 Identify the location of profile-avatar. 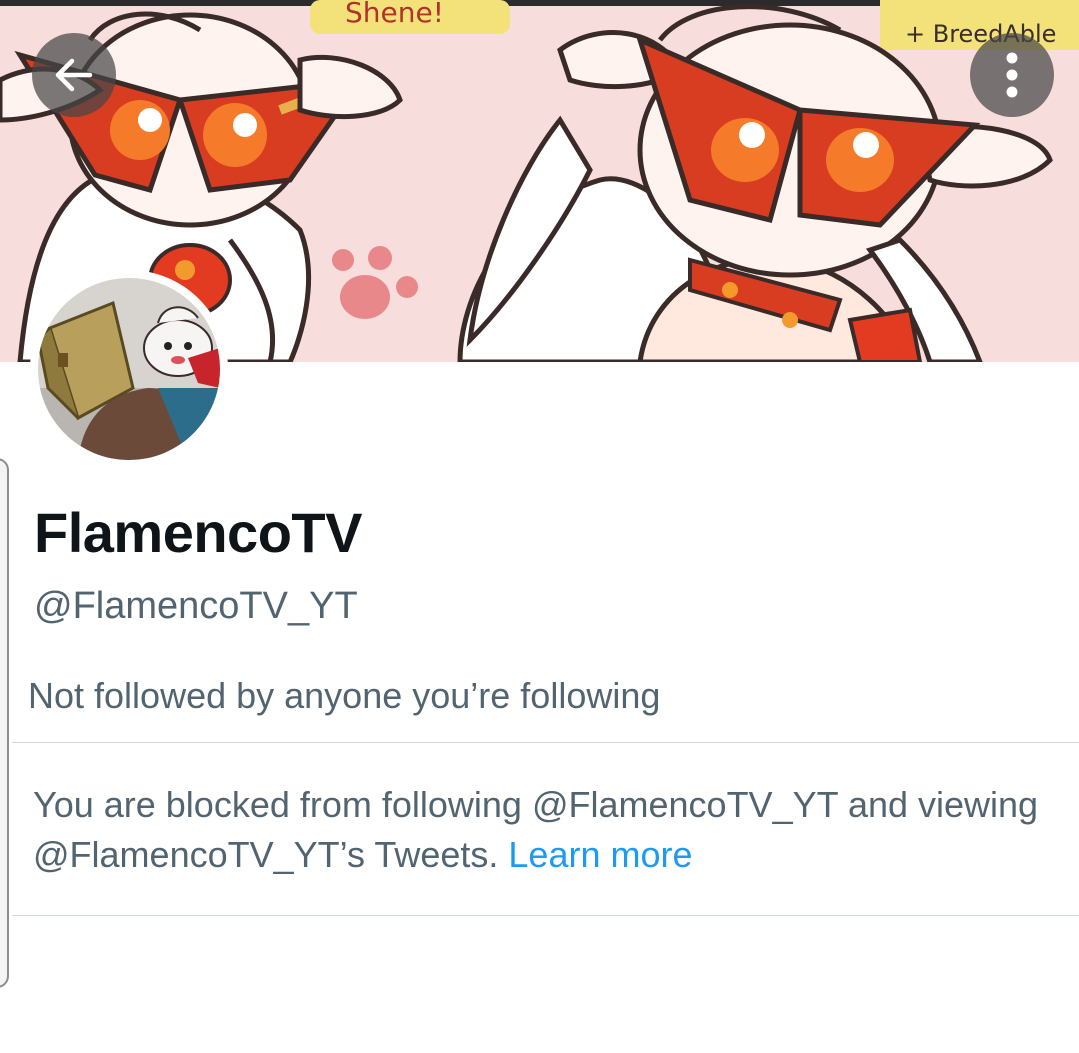
(129, 369).